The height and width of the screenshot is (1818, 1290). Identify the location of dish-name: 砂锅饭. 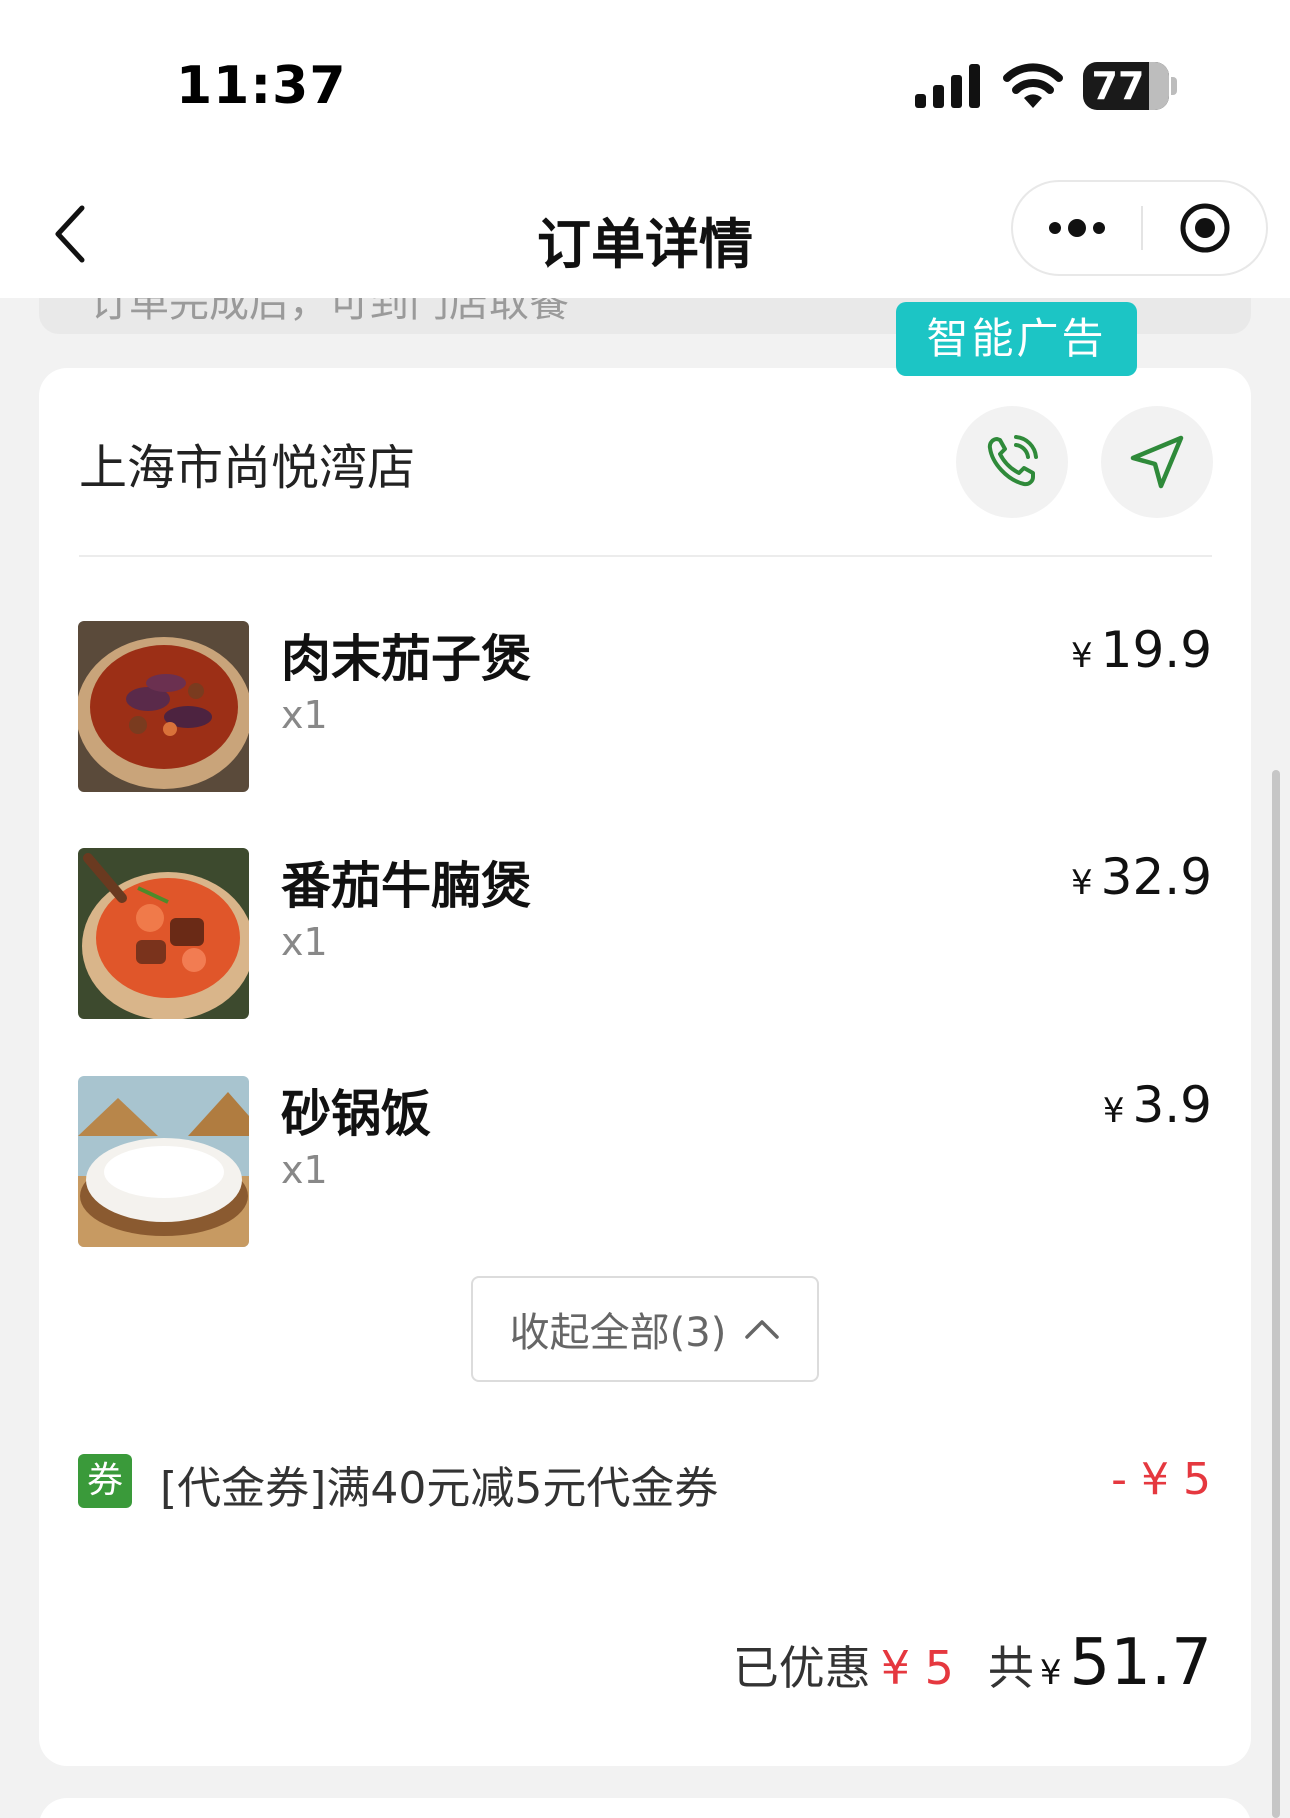
(356, 1114).